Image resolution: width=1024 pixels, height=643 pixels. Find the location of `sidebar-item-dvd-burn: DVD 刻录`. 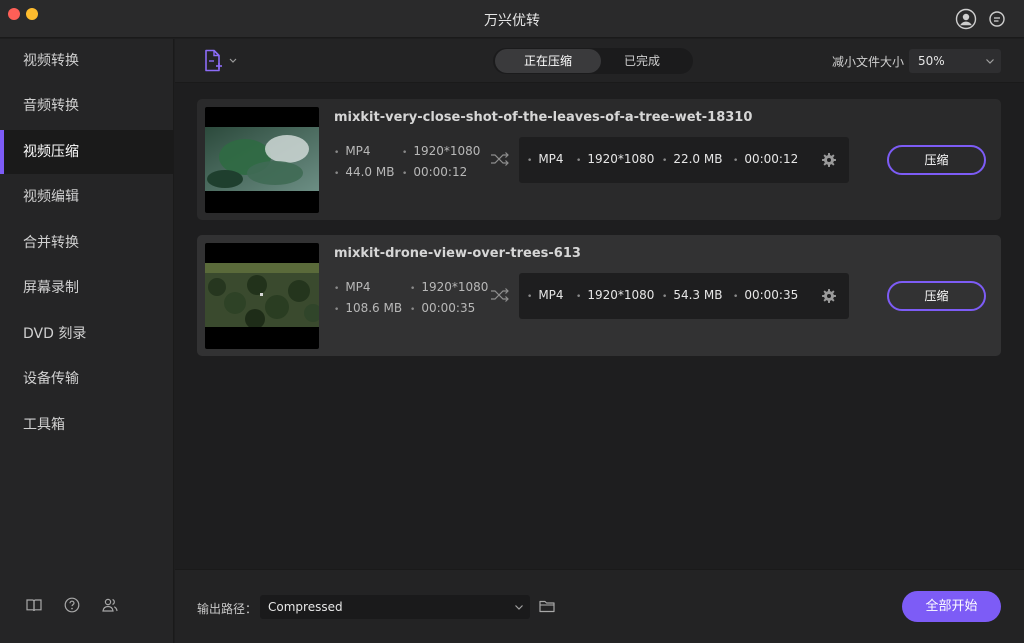

sidebar-item-dvd-burn: DVD 刻录 is located at coordinates (87, 334).